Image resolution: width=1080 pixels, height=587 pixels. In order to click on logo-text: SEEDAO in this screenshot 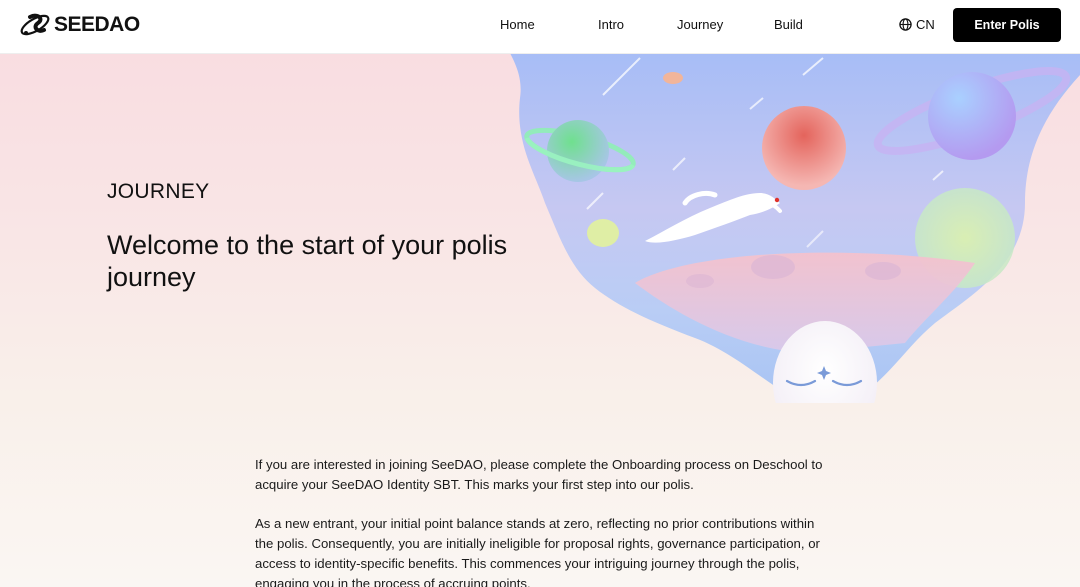, I will do `click(97, 24)`.